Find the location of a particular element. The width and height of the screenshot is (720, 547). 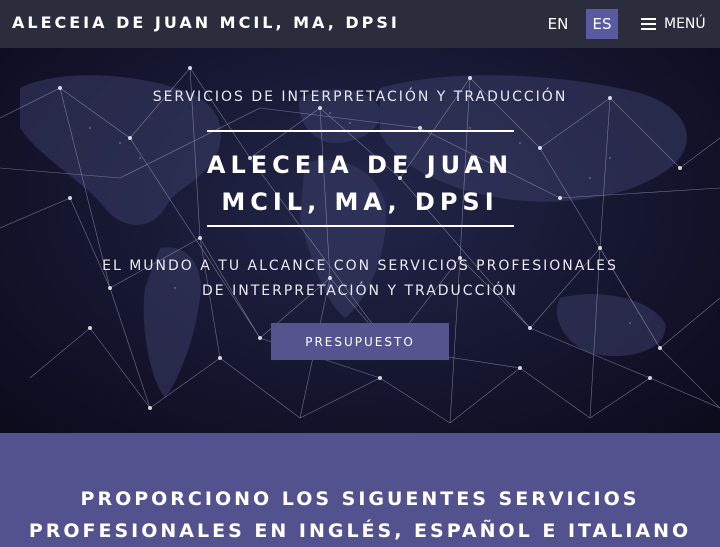

menu-button: MENÚ is located at coordinates (673, 24).